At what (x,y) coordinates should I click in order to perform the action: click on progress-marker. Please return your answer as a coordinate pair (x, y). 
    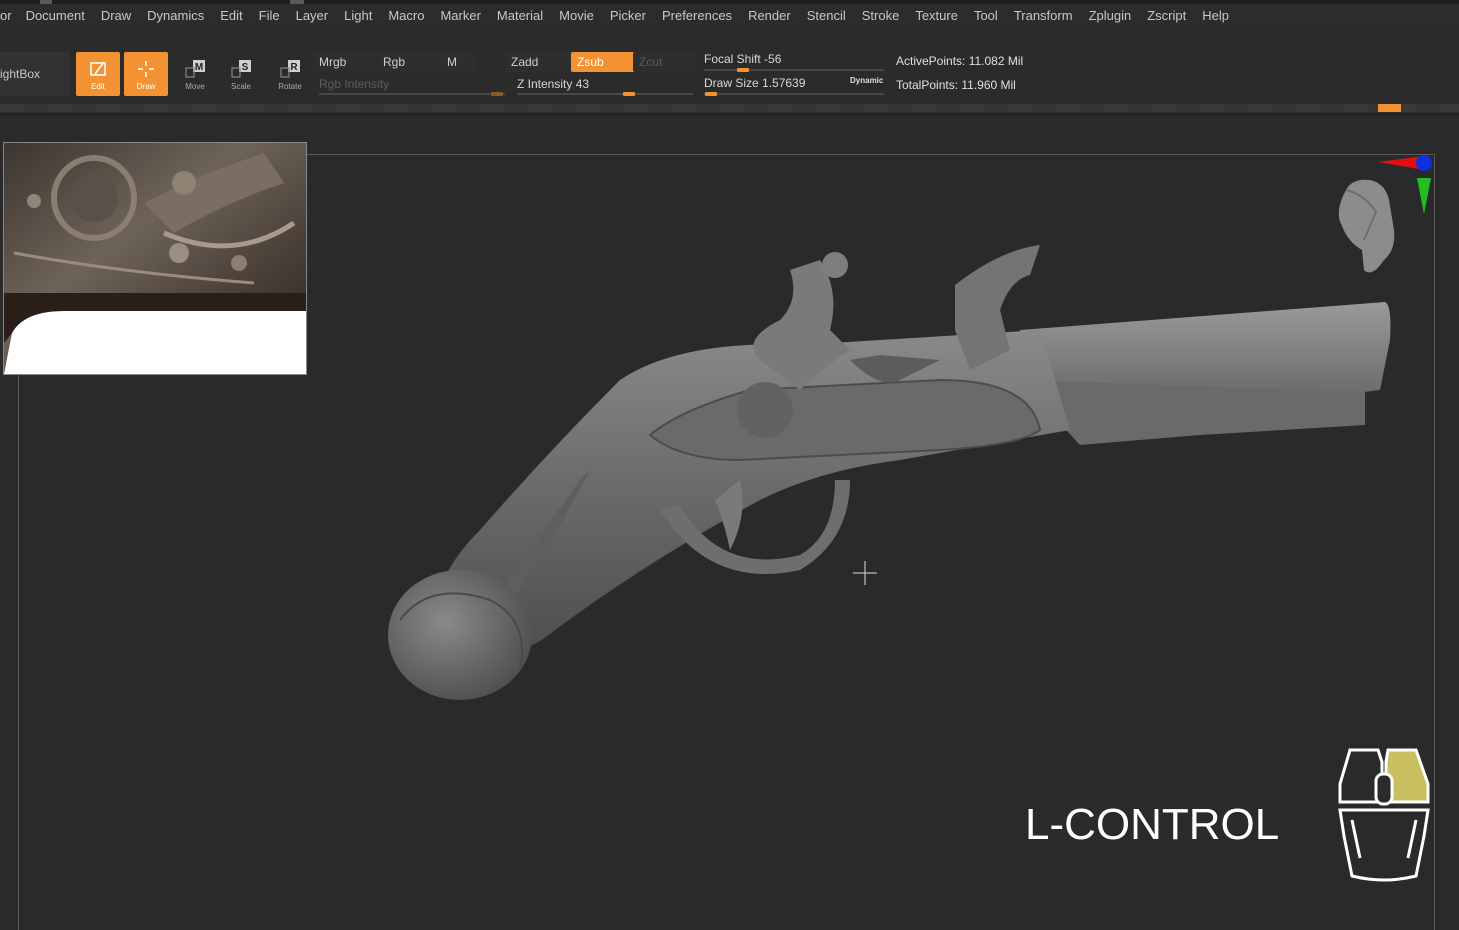
    Looking at the image, I should click on (1389, 108).